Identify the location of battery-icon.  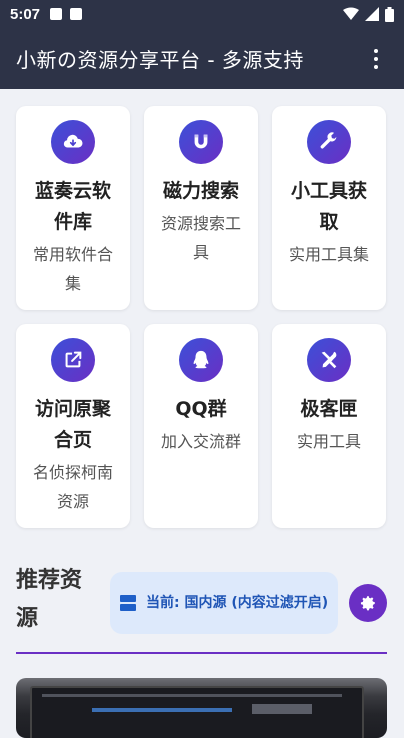
(389, 14).